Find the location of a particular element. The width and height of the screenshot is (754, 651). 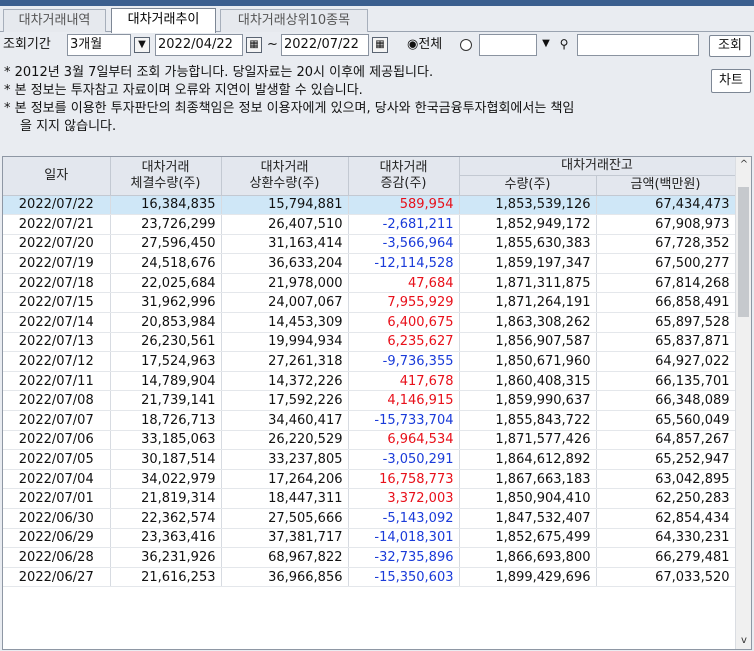

note-line: * 본 정보는 투자참고 자료이며 오류와 지연이 발생할 수 있습니다. is located at coordinates (183, 90).